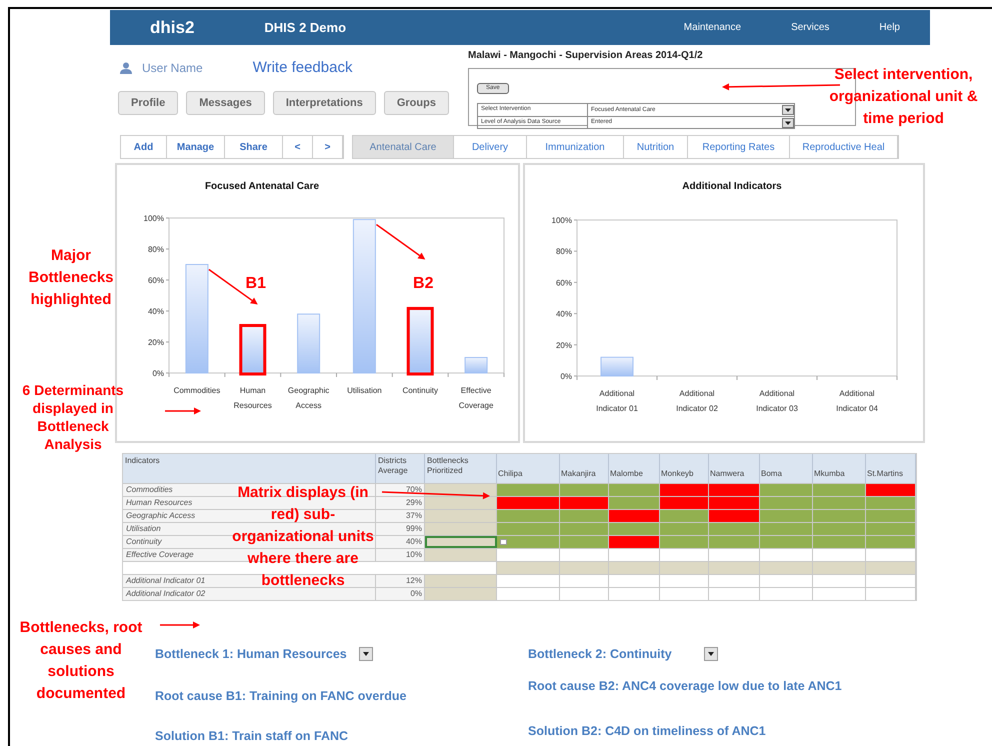 This screenshot has width=992, height=746. Describe the element at coordinates (253, 398) in the screenshot. I see `category-label: Human Resources` at that location.